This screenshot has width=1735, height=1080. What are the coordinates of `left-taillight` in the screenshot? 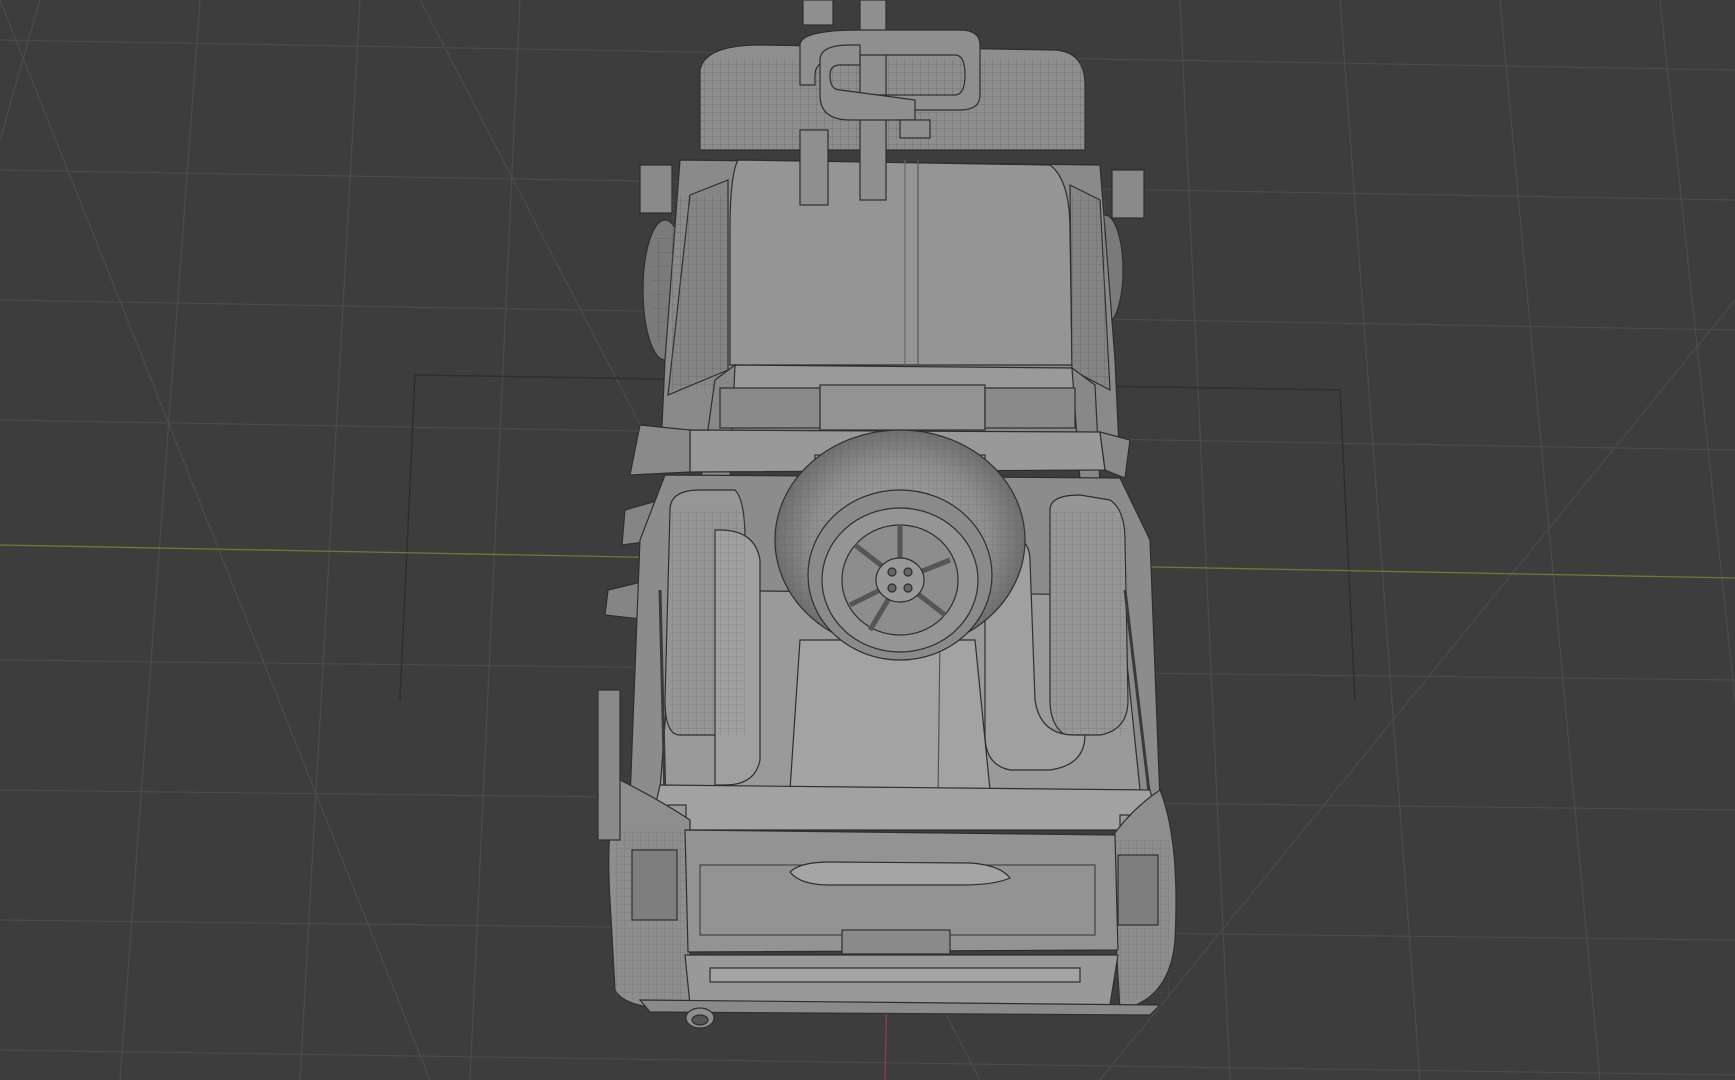 It's located at (654, 885).